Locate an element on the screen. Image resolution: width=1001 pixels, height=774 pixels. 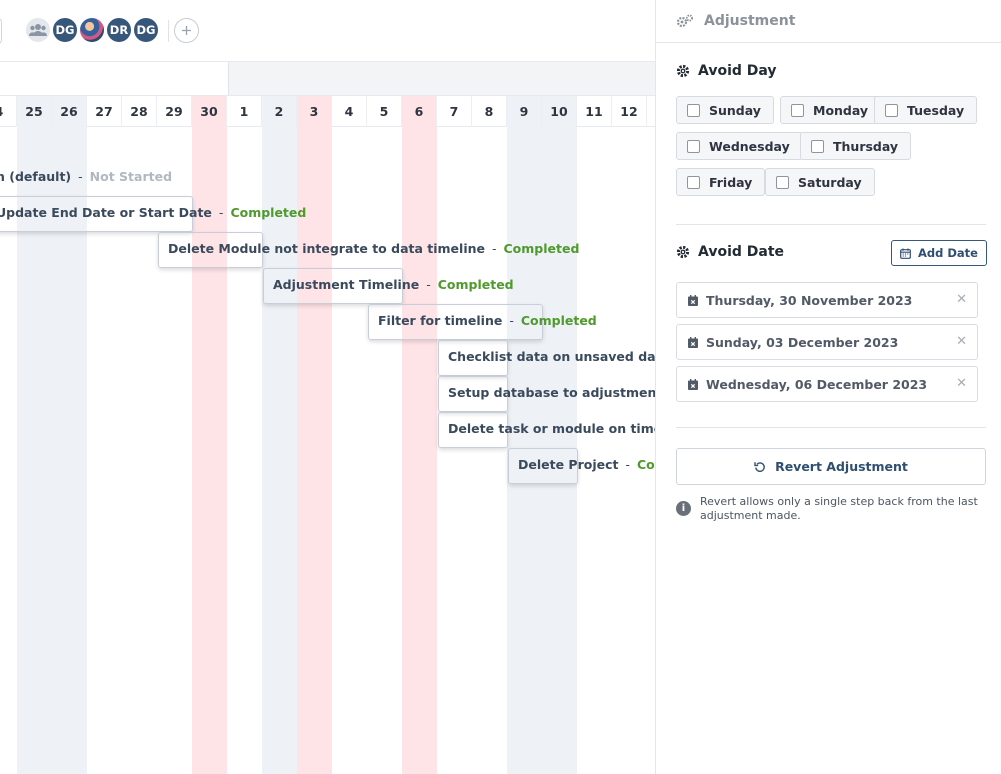
timeline-toolbar: DG DR DG is located at coordinates (328, 31).